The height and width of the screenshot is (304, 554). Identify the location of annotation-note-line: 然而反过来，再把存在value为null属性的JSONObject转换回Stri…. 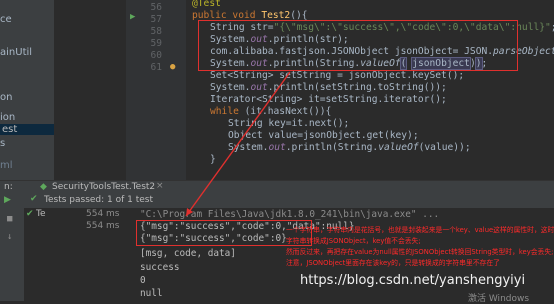
(420, 252).